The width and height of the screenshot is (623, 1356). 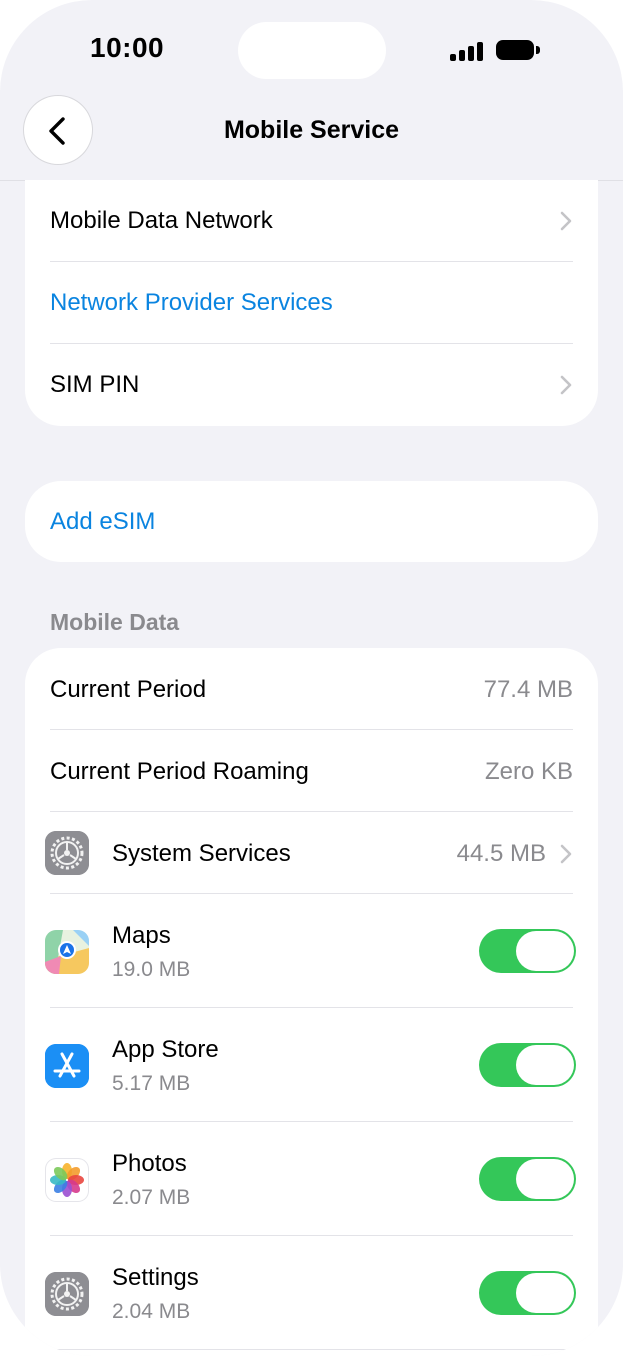 What do you see at coordinates (95, 384) in the screenshot?
I see `row-label: SIM PIN` at bounding box center [95, 384].